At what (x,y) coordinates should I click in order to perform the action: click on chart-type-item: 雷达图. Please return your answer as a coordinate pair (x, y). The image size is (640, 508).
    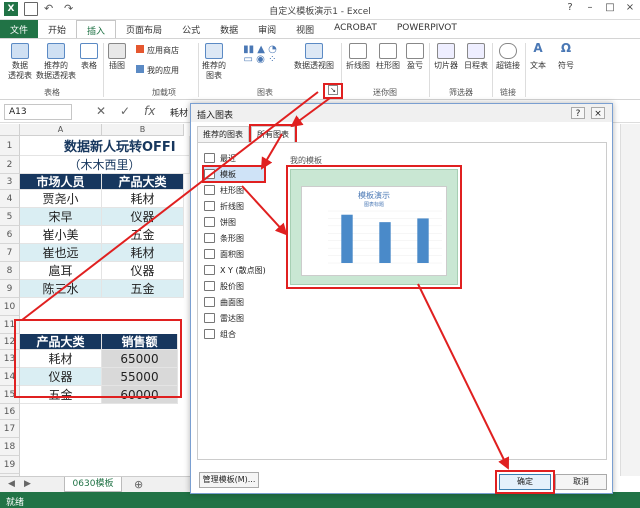
    Looking at the image, I should click on (224, 318).